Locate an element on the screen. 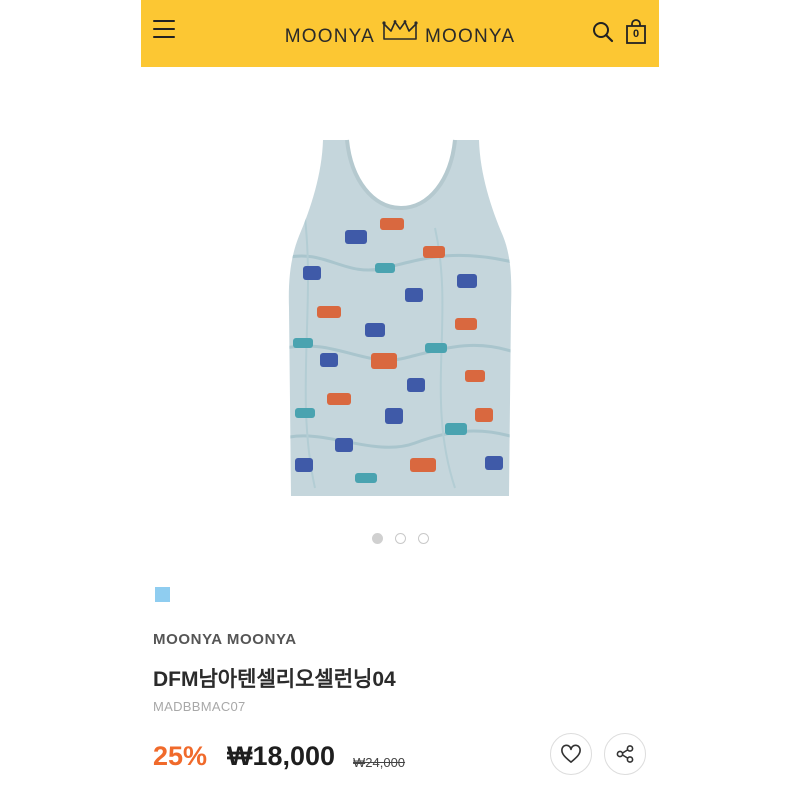  product-image is located at coordinates (401, 318).